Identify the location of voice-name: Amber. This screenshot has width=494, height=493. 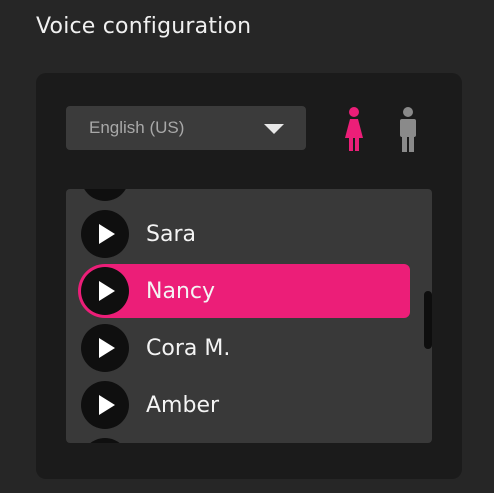
(183, 405).